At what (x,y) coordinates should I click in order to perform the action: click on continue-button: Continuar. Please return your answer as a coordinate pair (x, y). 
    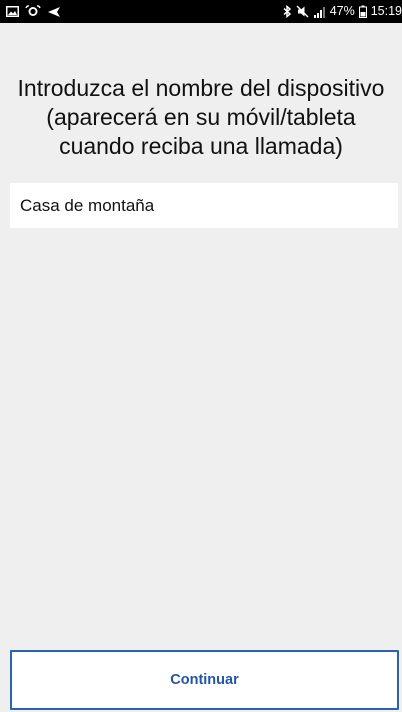
    Looking at the image, I should click on (204, 680).